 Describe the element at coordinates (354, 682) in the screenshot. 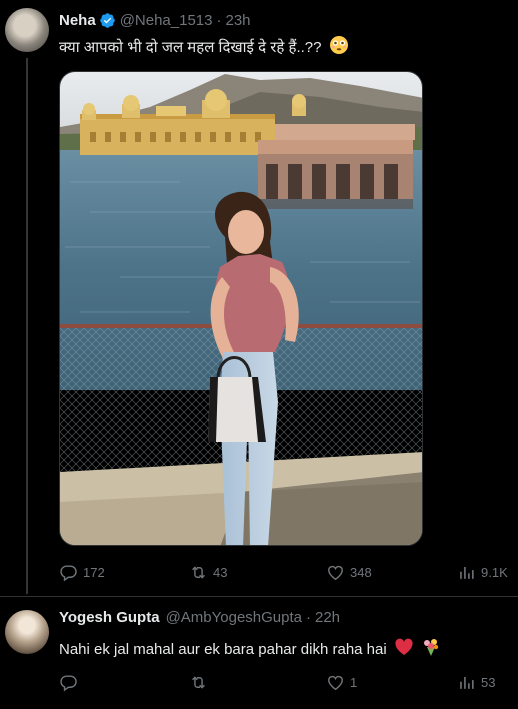

I see `like-count: 1` at that location.